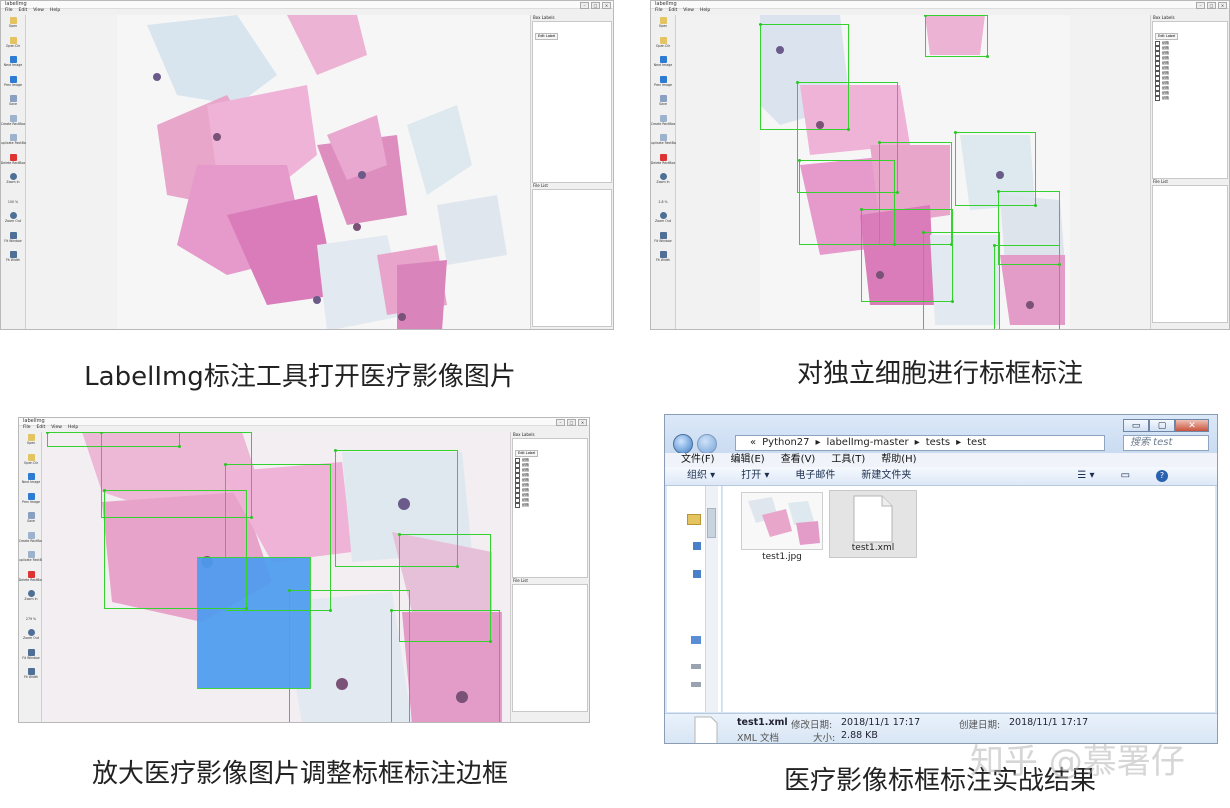  Describe the element at coordinates (785, 443) in the screenshot. I see `breadcrumb-python27: Python27` at that location.